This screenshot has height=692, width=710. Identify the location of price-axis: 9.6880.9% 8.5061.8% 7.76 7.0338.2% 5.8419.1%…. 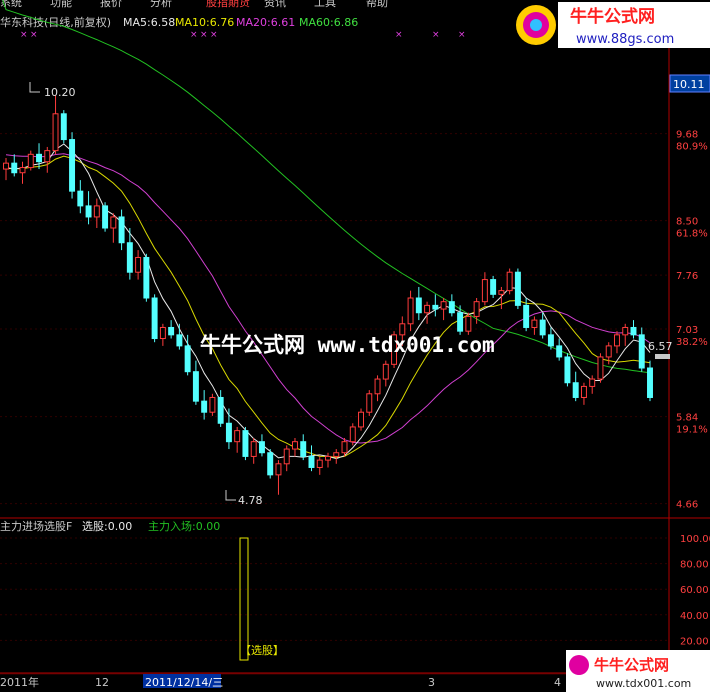
(692, 320).